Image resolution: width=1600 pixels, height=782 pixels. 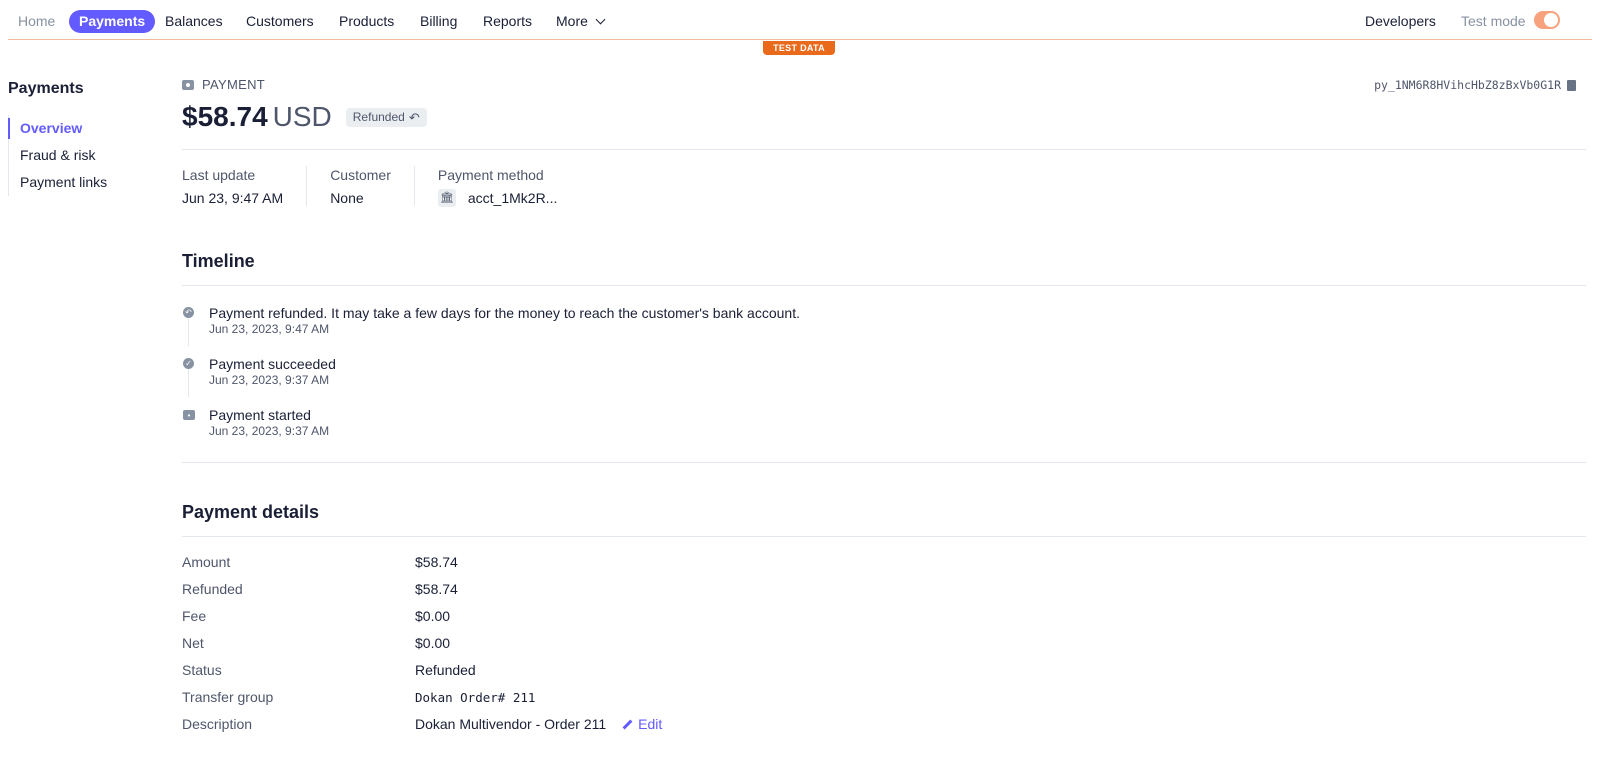 I want to click on nav-more: More, so click(x=581, y=21).